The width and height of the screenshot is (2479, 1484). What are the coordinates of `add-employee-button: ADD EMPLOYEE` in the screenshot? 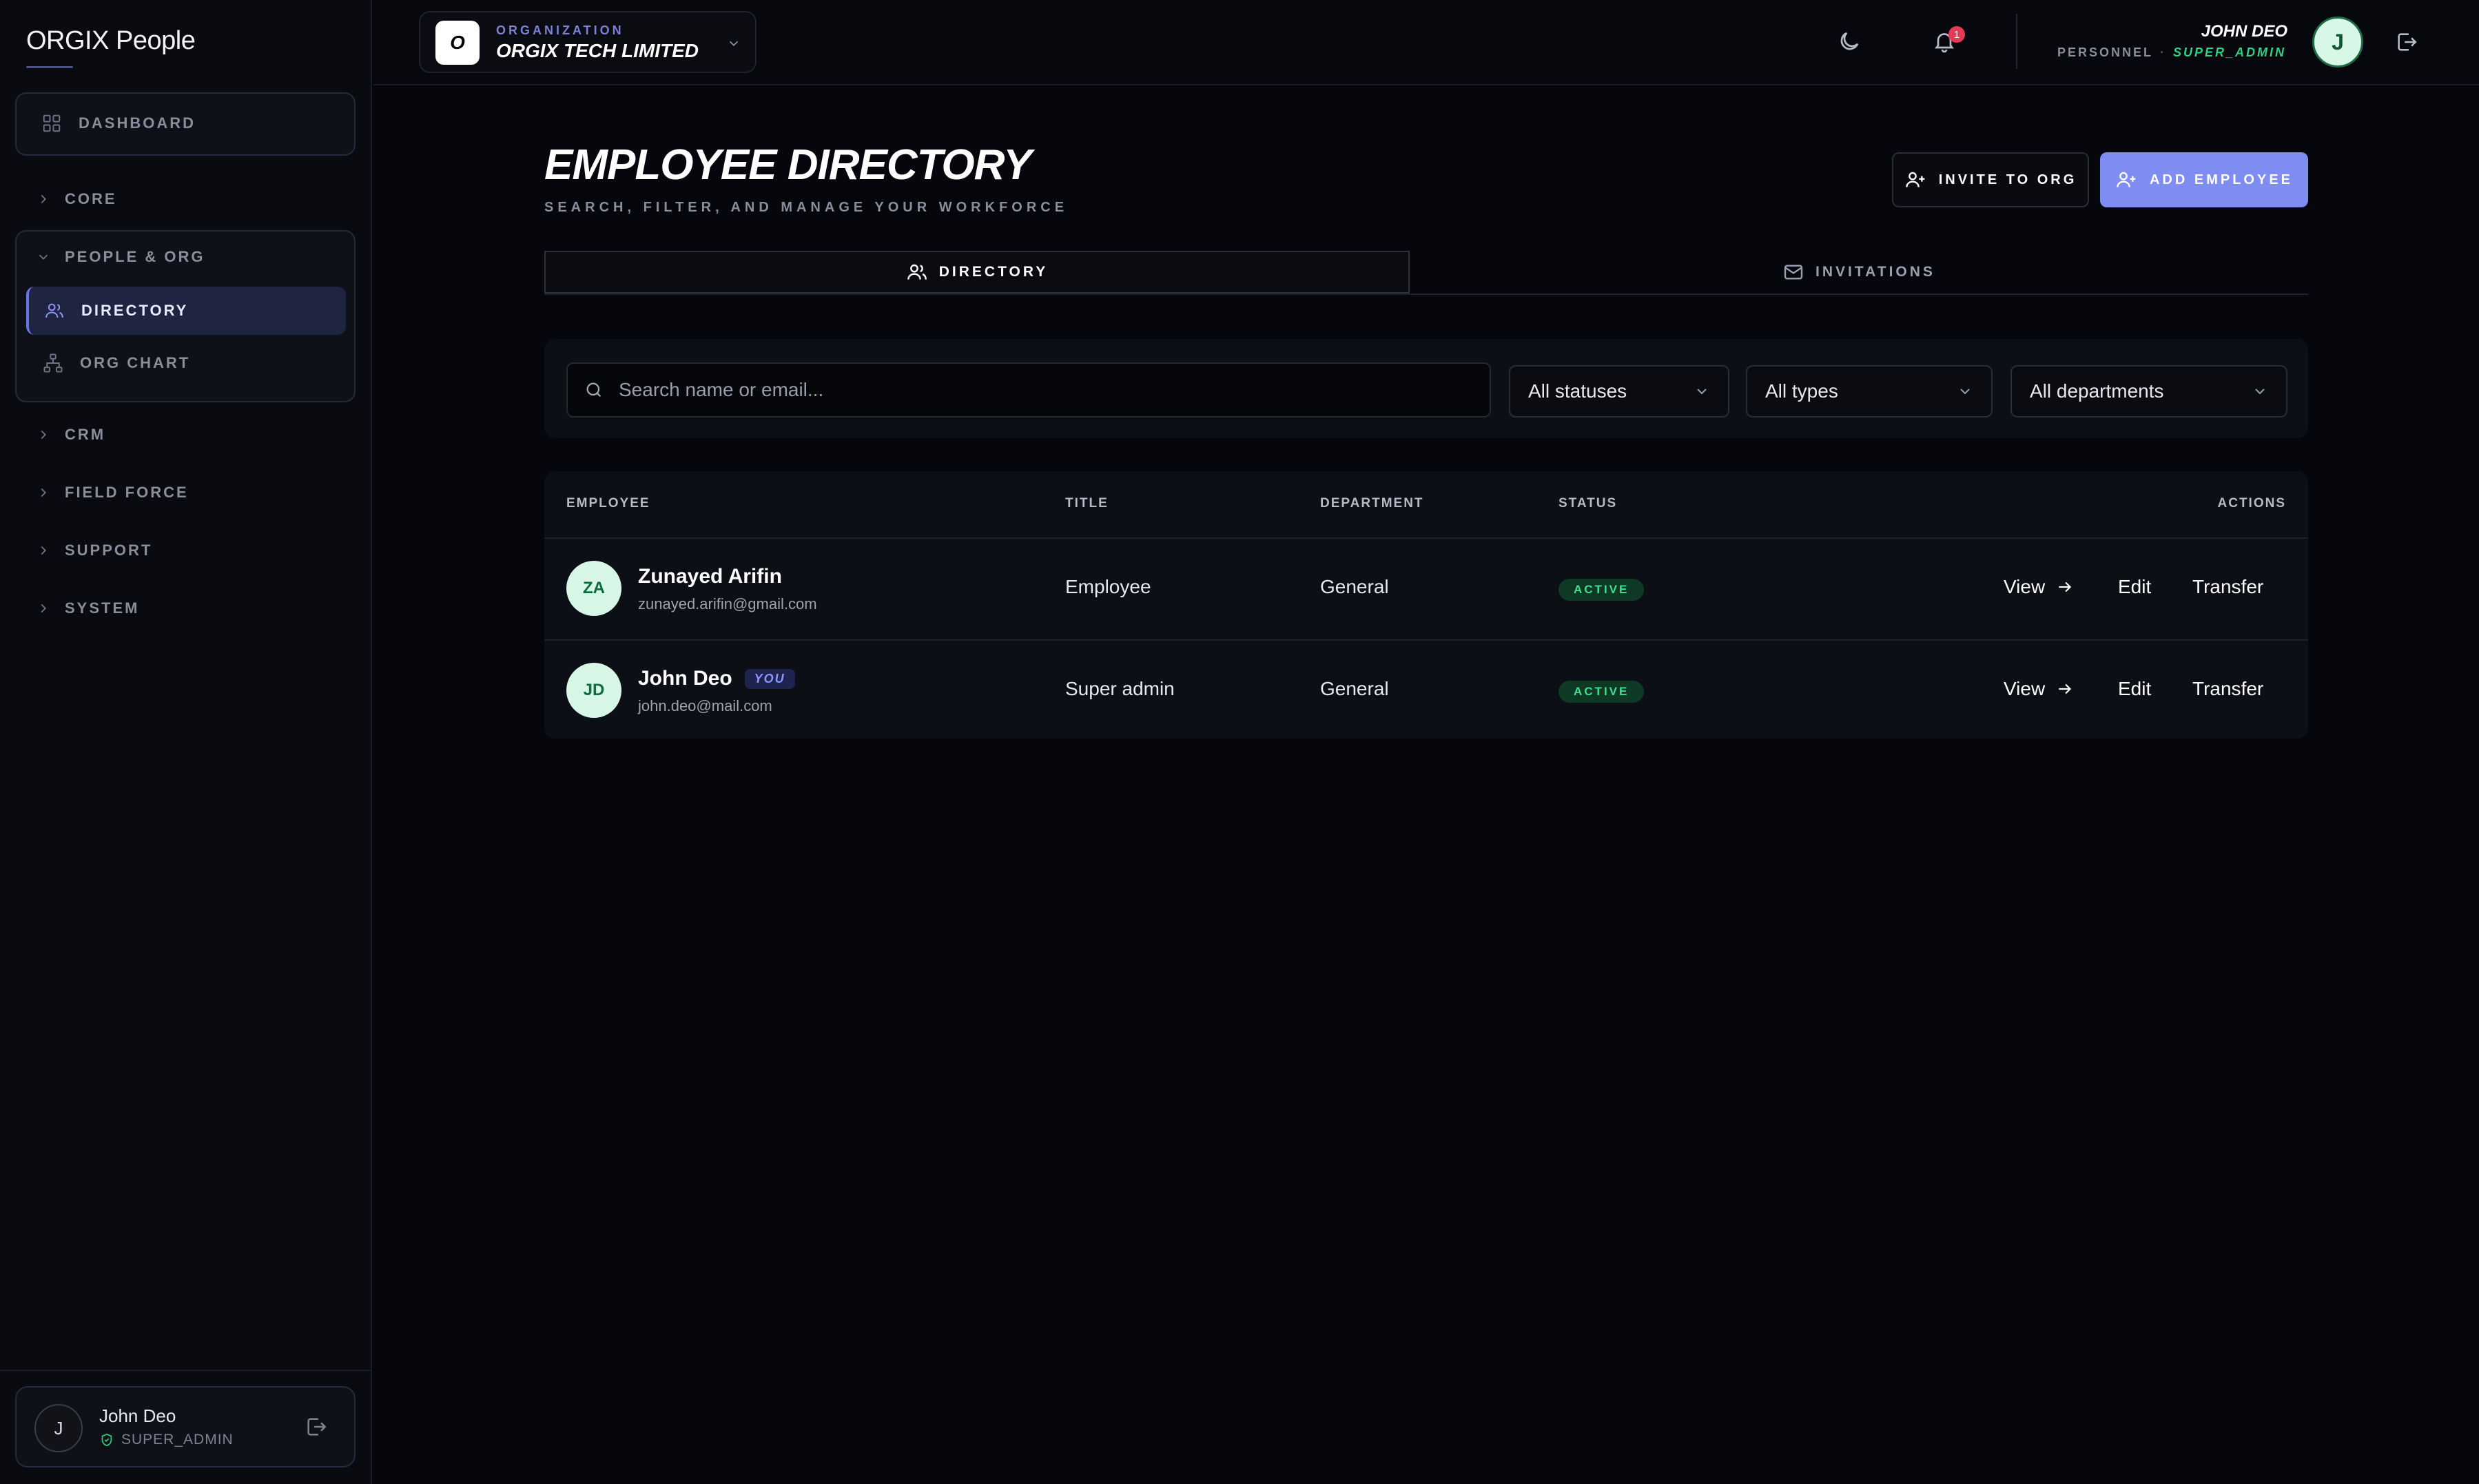 It's located at (2204, 179).